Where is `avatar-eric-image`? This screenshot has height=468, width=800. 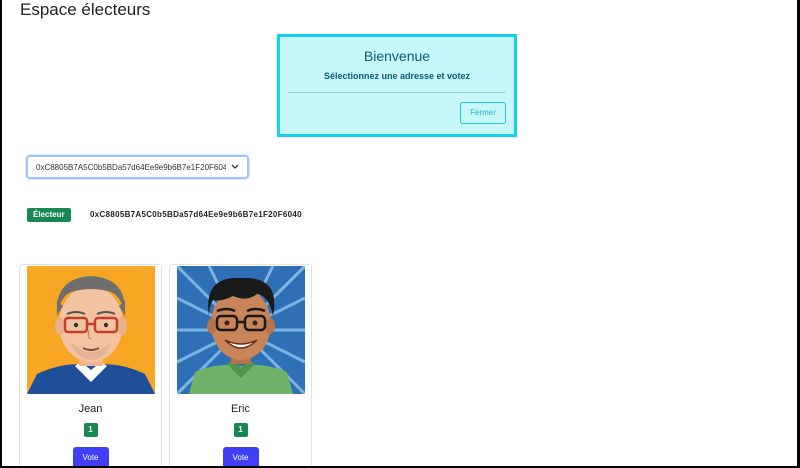
avatar-eric-image is located at coordinates (241, 330).